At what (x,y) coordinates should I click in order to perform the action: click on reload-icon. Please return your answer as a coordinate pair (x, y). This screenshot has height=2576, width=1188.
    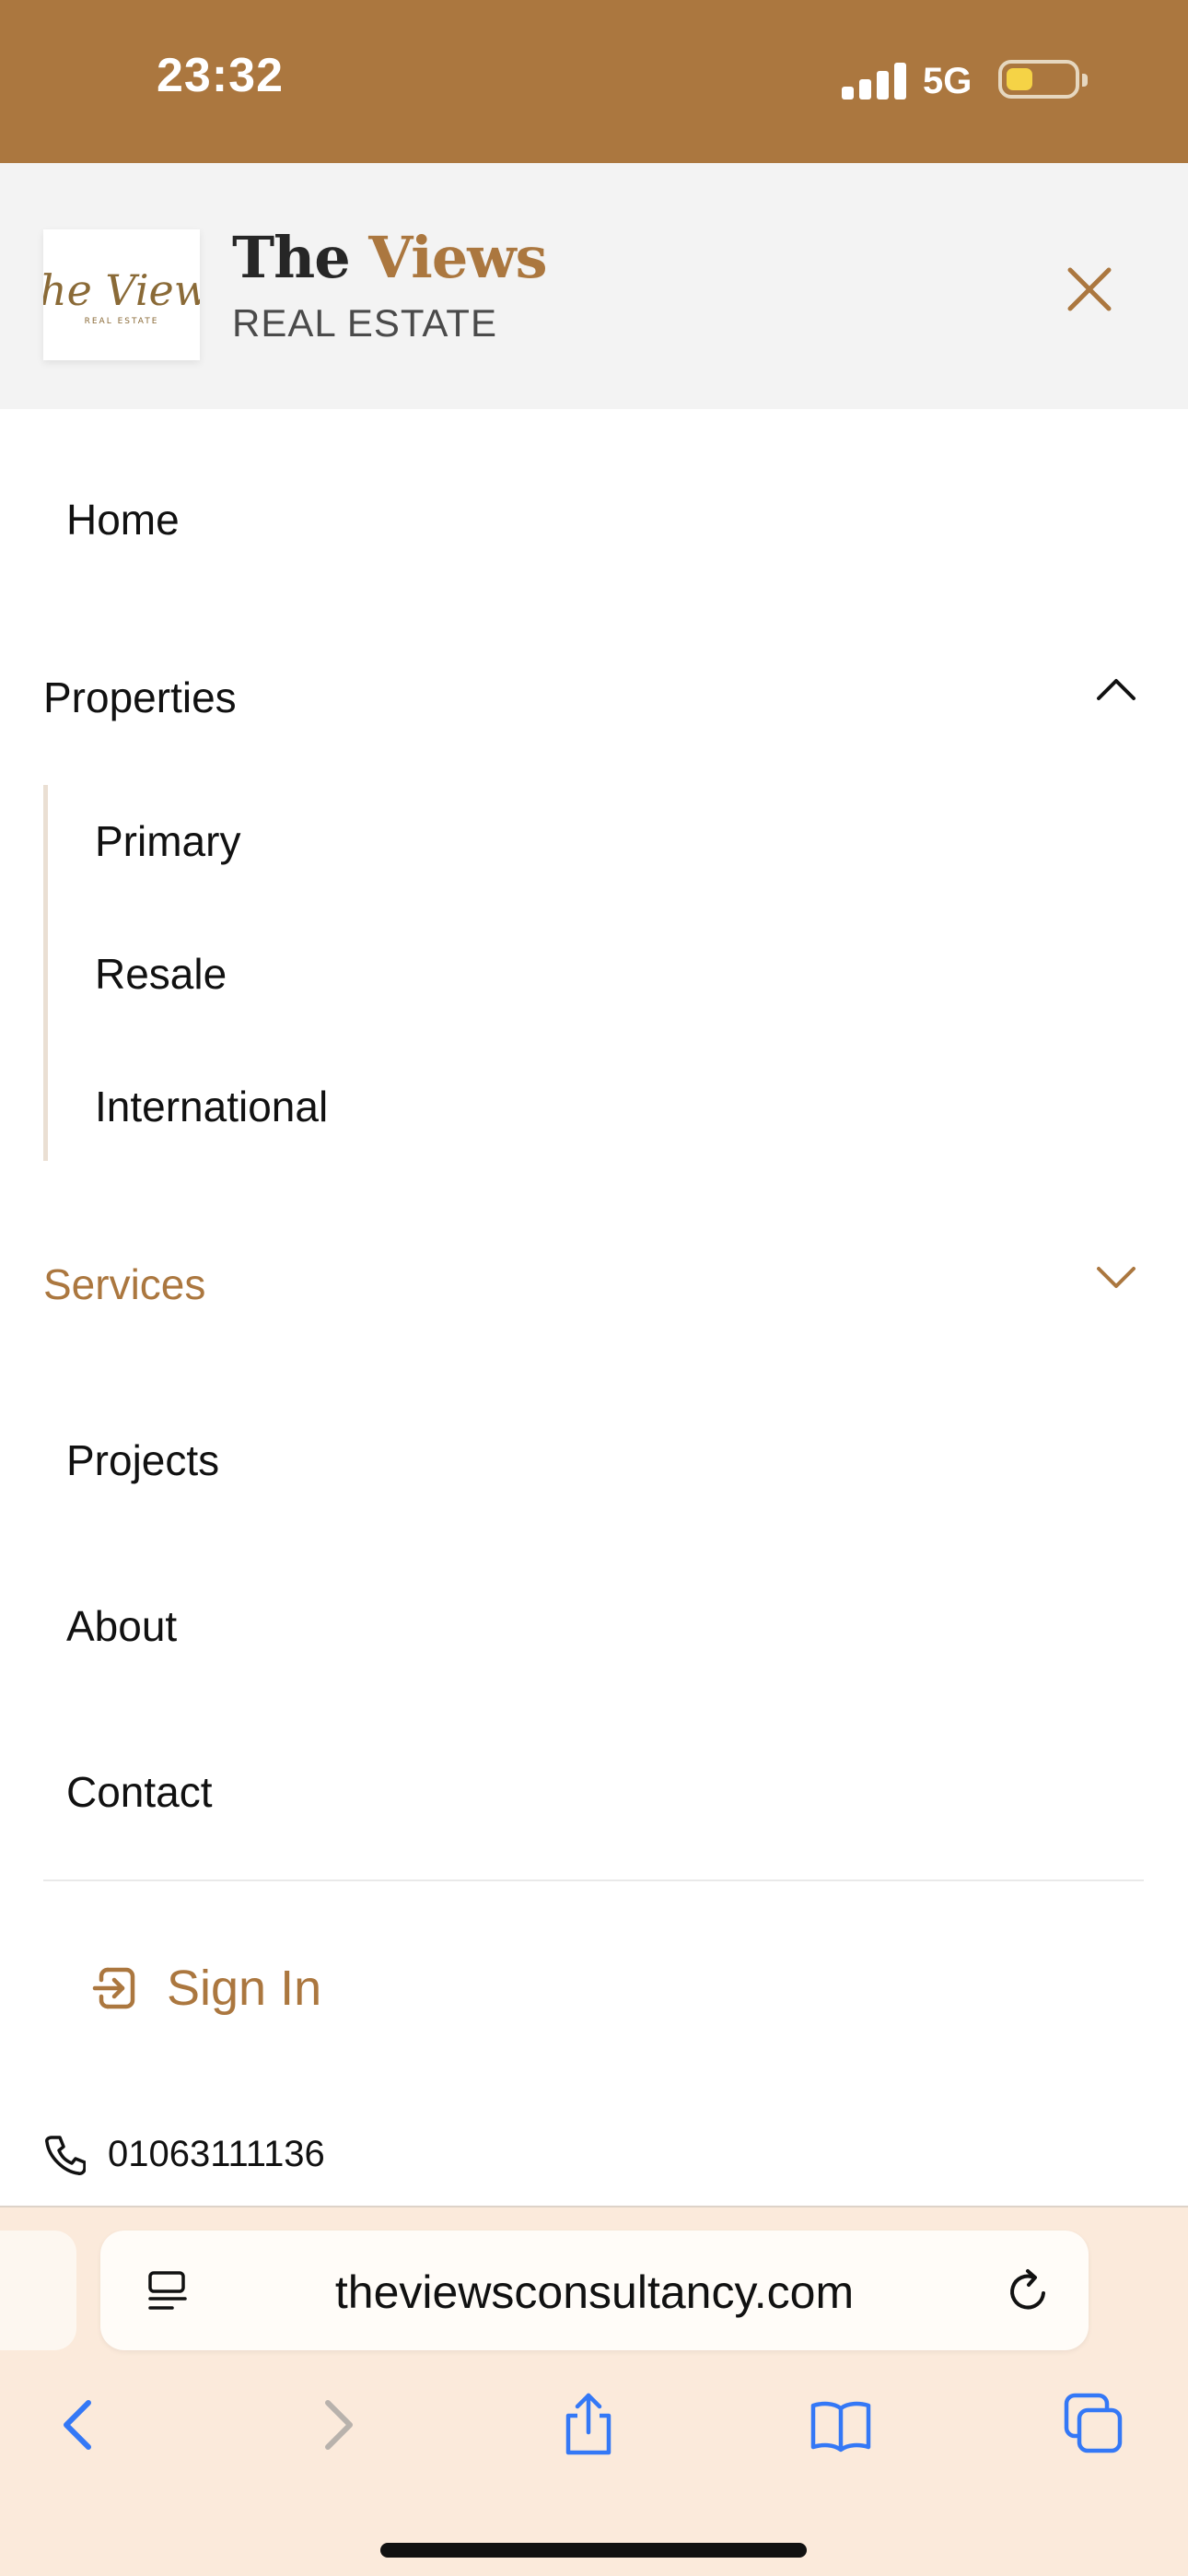
    Looking at the image, I should click on (1028, 2291).